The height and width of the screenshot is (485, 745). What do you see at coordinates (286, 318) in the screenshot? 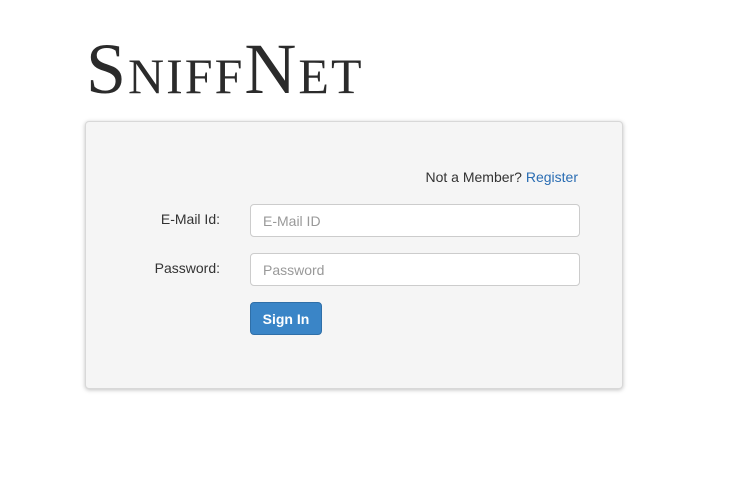
I see `sign-in-button: Sign In` at bounding box center [286, 318].